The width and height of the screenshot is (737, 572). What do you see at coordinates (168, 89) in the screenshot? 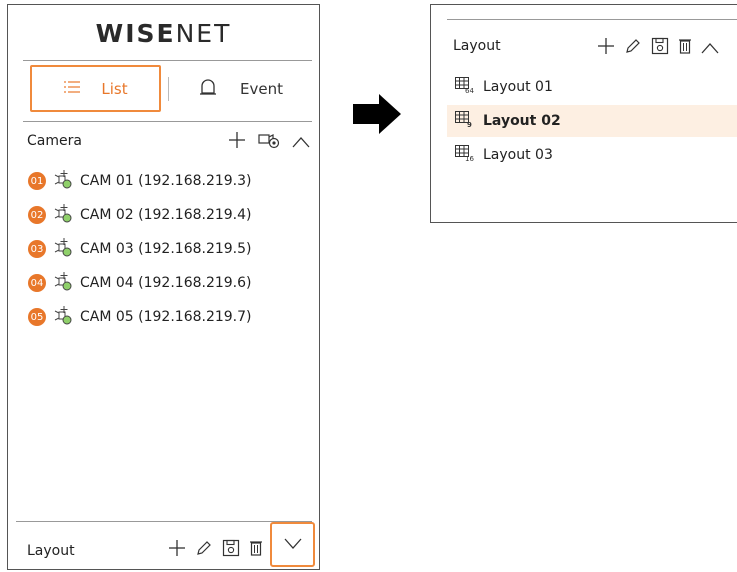
I see `tab-separator` at bounding box center [168, 89].